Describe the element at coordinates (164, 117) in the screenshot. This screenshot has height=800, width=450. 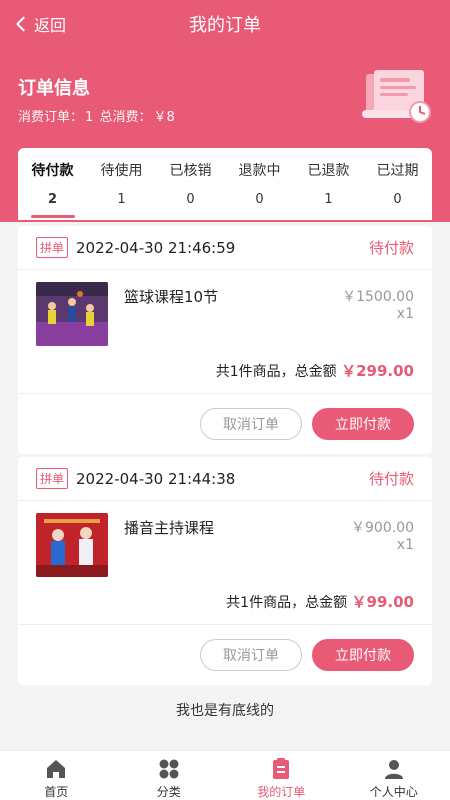
I see `total-value: ￥8` at that location.